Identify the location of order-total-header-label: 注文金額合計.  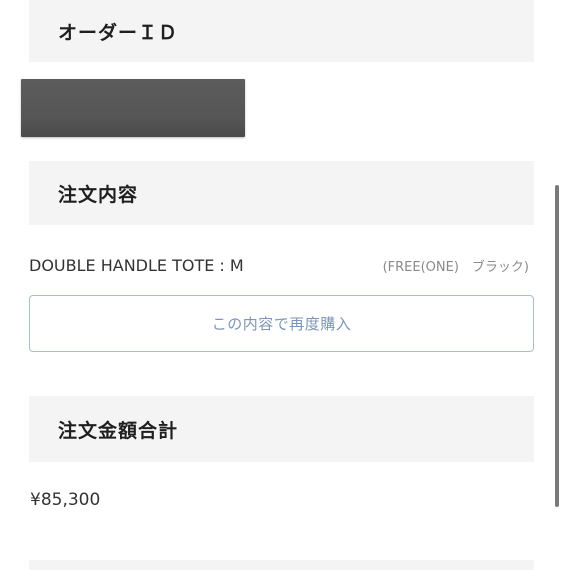
(118, 430).